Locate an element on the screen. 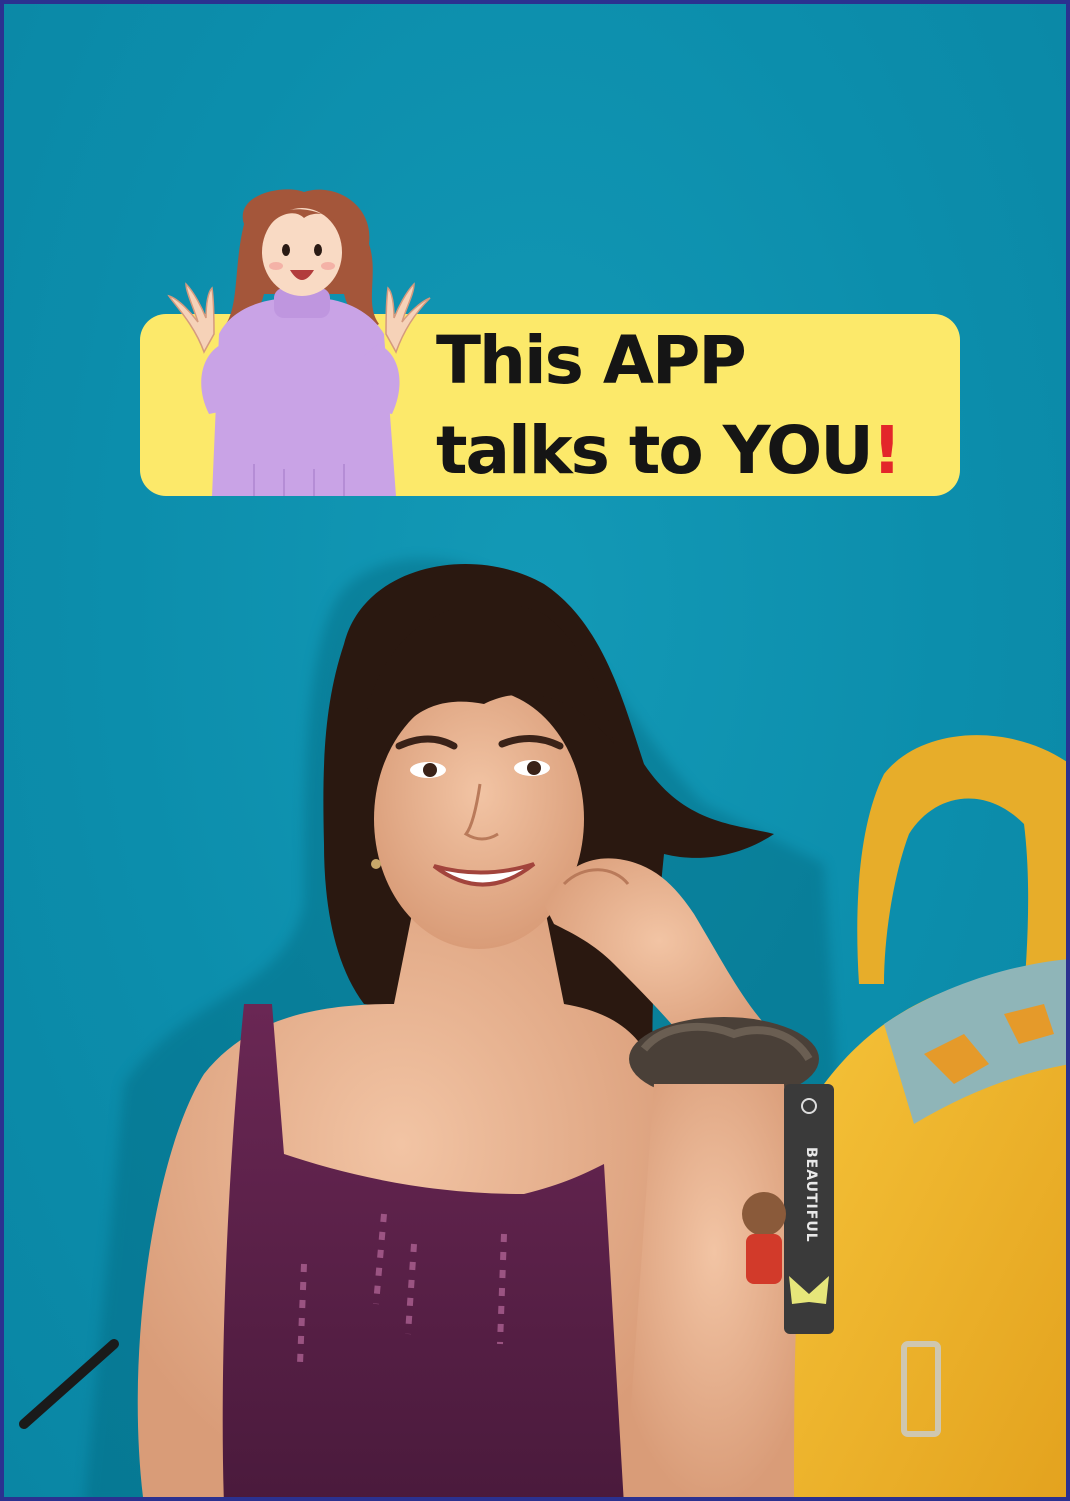 Image resolution: width=1070 pixels, height=1501 pixels. exclamation-mark: ! is located at coordinates (886, 450).